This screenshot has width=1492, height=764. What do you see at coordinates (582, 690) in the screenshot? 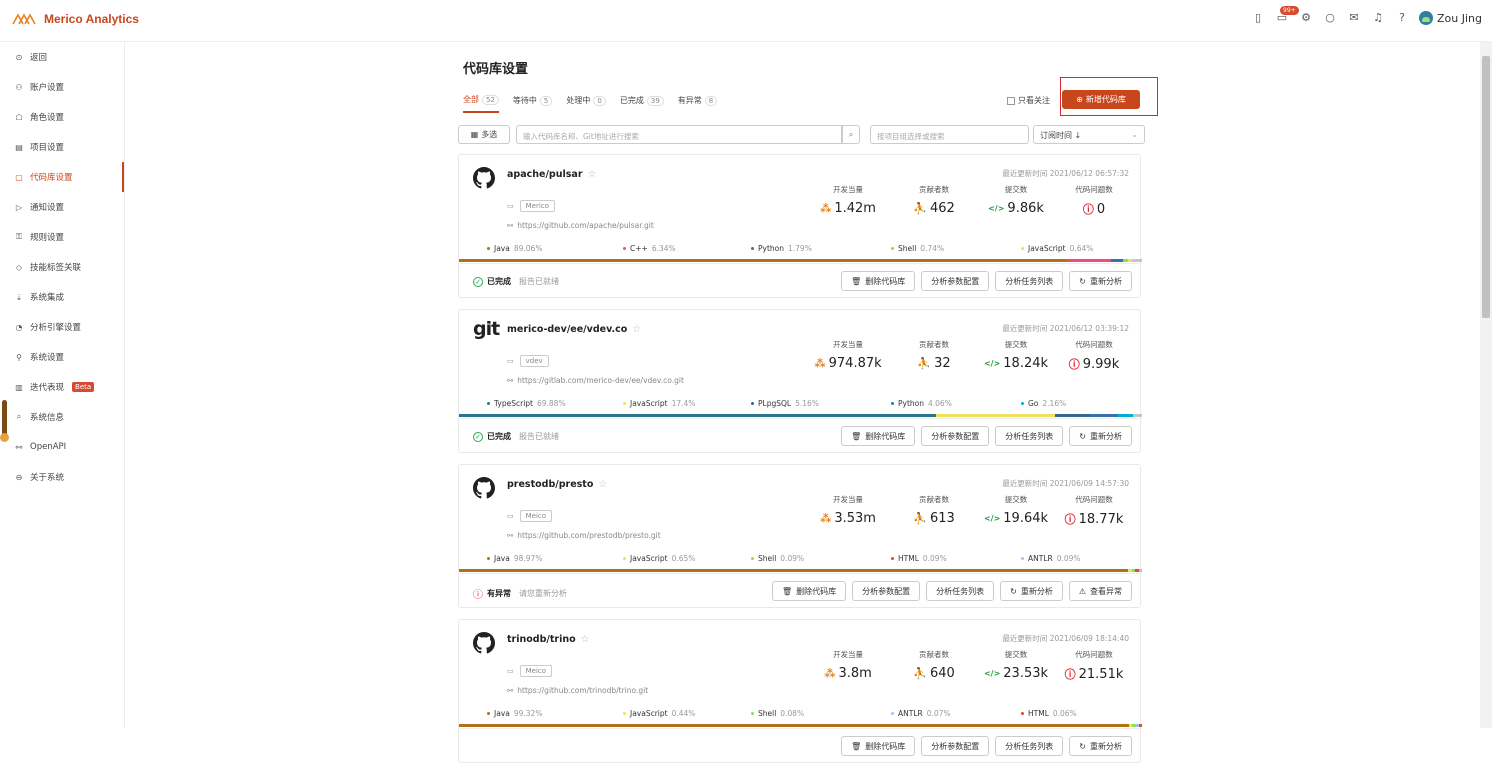
I see `repo-url-text: https://github.com/trinodb/trino.git` at bounding box center [582, 690].